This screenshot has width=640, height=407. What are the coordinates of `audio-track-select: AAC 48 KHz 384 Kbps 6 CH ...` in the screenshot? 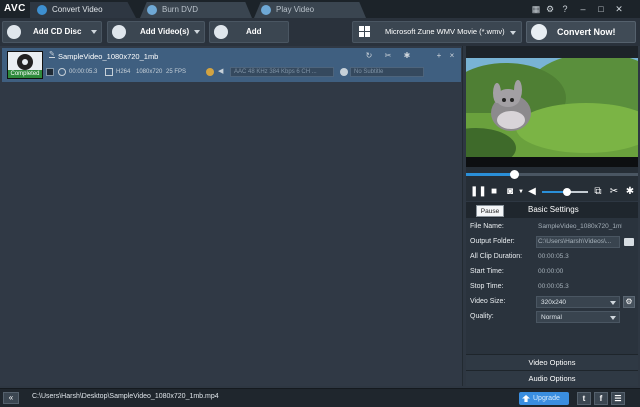 It's located at (282, 72).